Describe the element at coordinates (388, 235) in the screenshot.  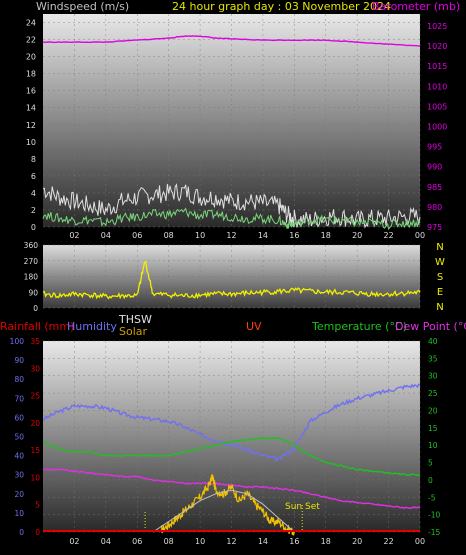
I see `wind-x-tick: 22` at that location.